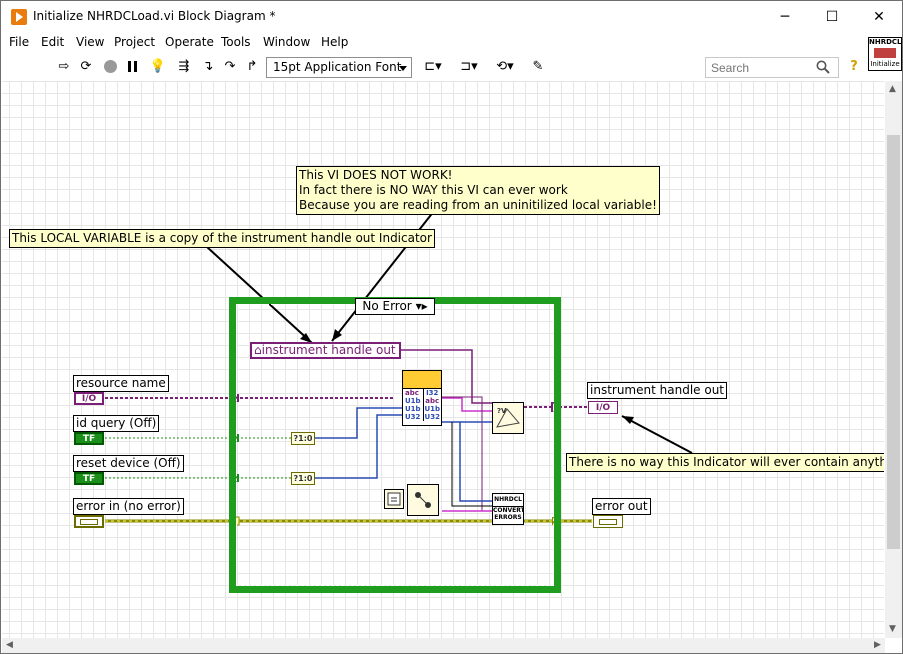 The height and width of the screenshot is (654, 903). I want to click on init-subvi-node: ?V, so click(508, 418).